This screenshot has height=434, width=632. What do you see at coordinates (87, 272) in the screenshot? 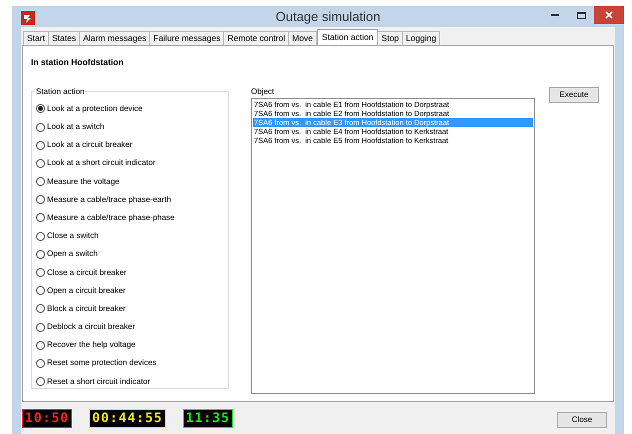
I see `radio-label: Close a circuit breaker` at bounding box center [87, 272].